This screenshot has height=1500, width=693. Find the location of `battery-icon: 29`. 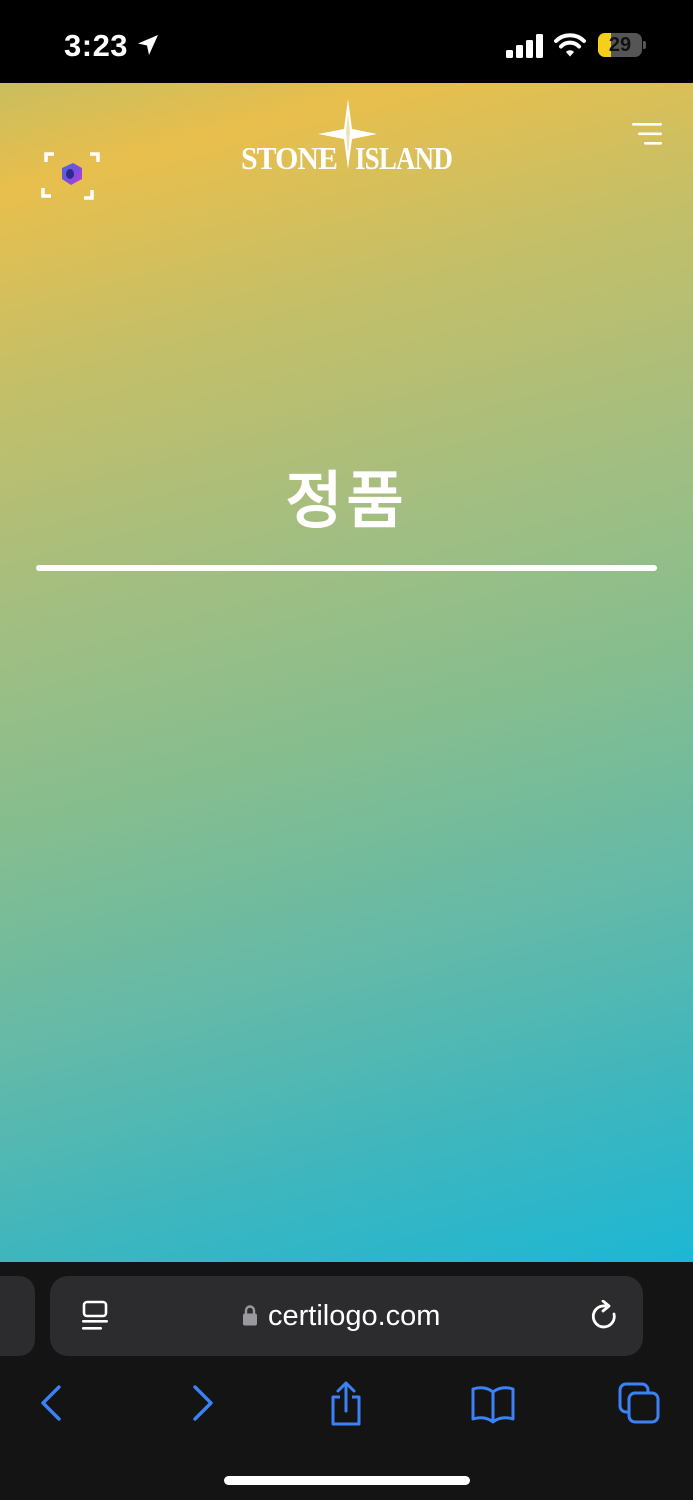

battery-icon: 29 is located at coordinates (620, 45).